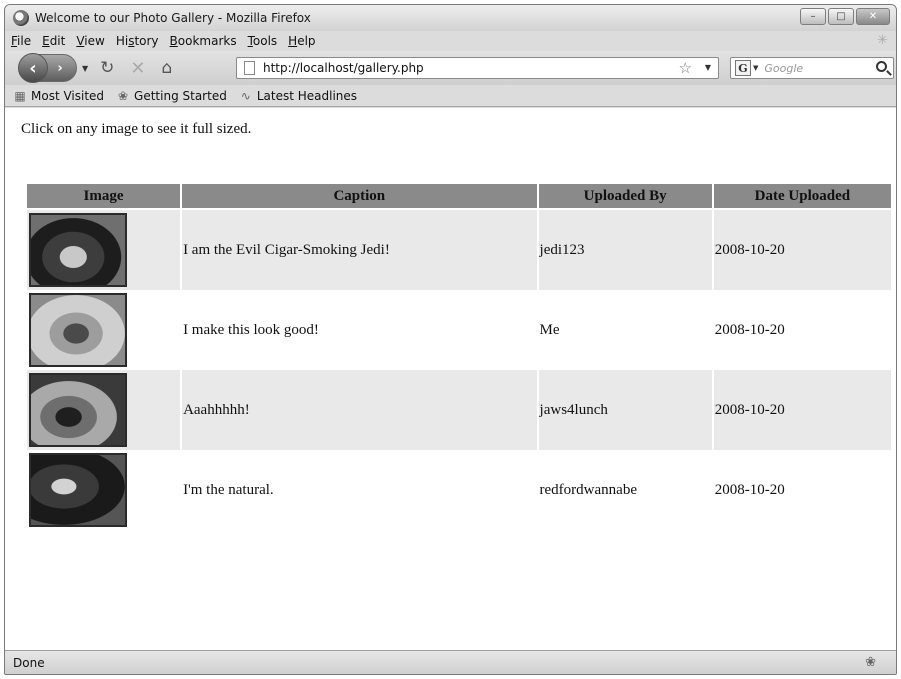  Describe the element at coordinates (708, 67) in the screenshot. I see `url-dropdown-icon: ▼` at that location.